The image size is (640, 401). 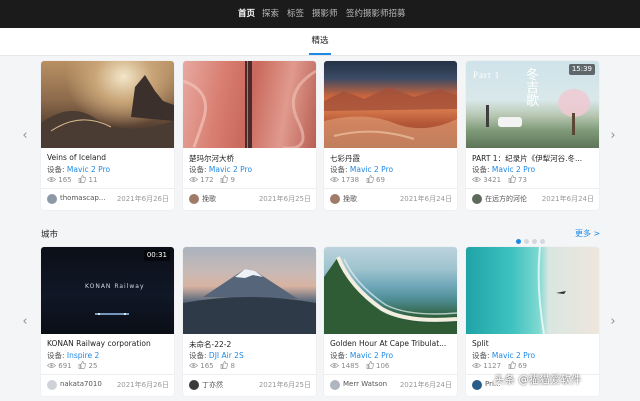 I want to click on sub-nav: 精选, so click(x=320, y=42).